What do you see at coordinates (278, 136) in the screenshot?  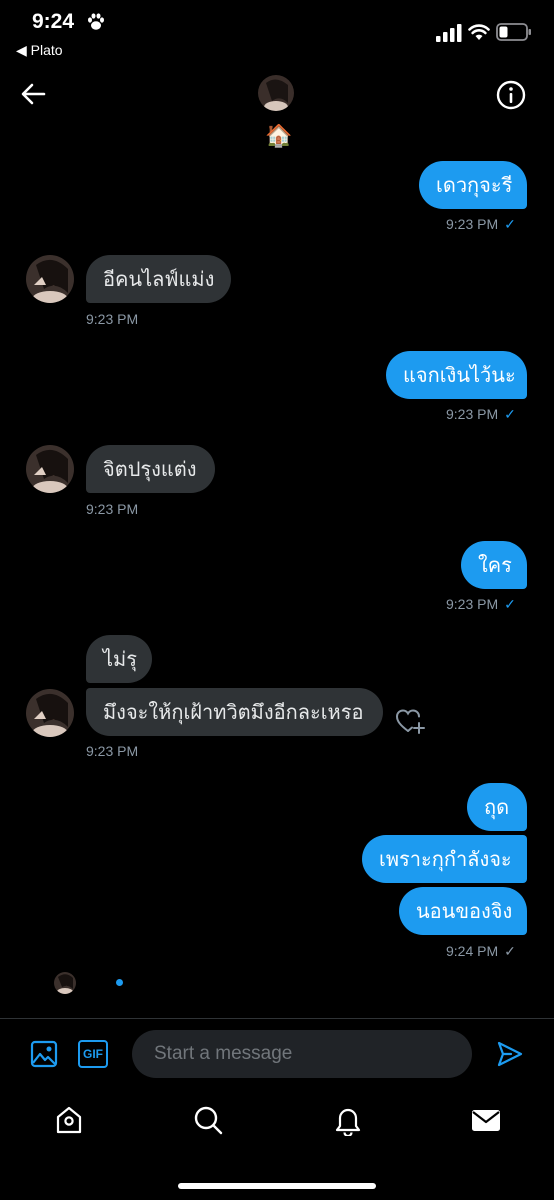 I see `conversation-name: 🏠` at bounding box center [278, 136].